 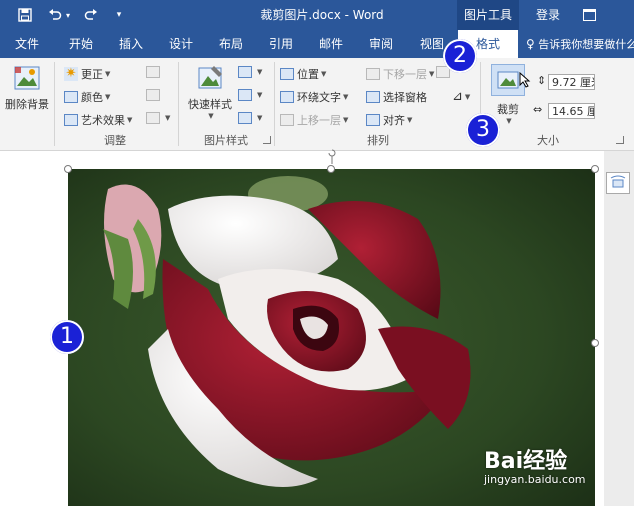 What do you see at coordinates (210, 92) in the screenshot?
I see `quick-styles-button: 快速样式 ▼` at bounding box center [210, 92].